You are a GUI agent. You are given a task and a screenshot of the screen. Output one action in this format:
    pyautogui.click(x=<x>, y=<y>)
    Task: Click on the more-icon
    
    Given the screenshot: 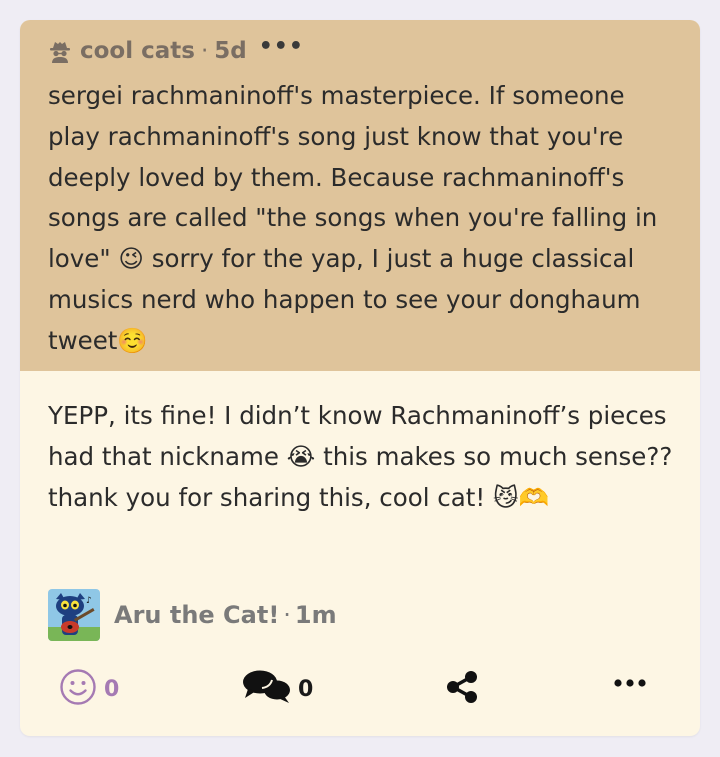 What is the action you would take?
    pyautogui.click(x=630, y=685)
    